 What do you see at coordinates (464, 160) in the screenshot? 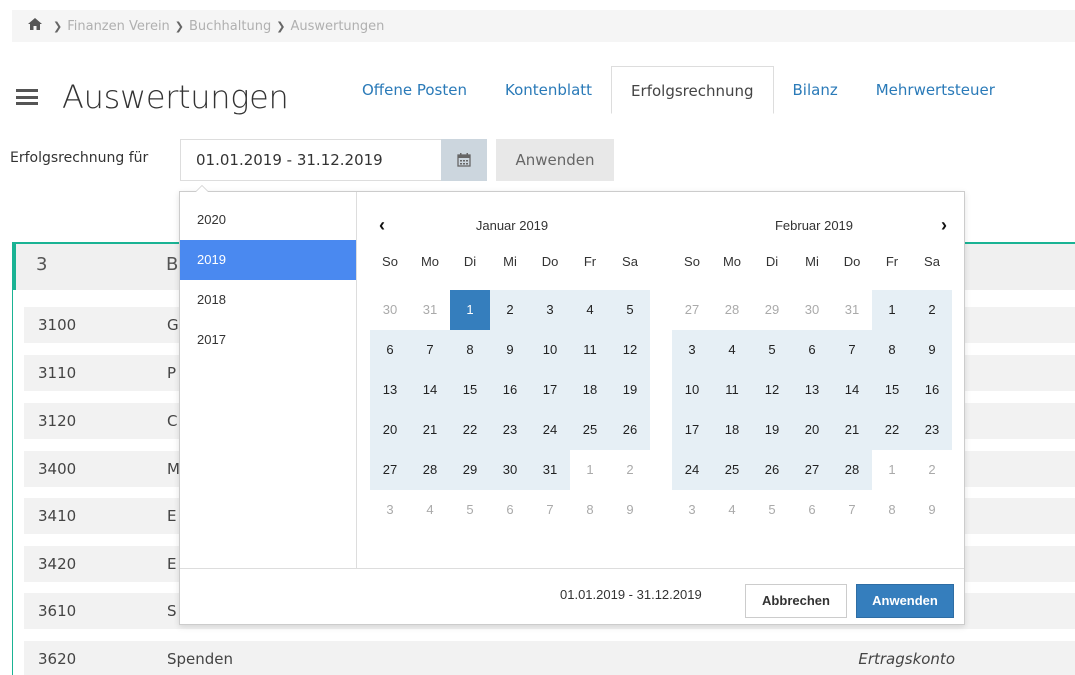
I see `calendar-icon` at bounding box center [464, 160].